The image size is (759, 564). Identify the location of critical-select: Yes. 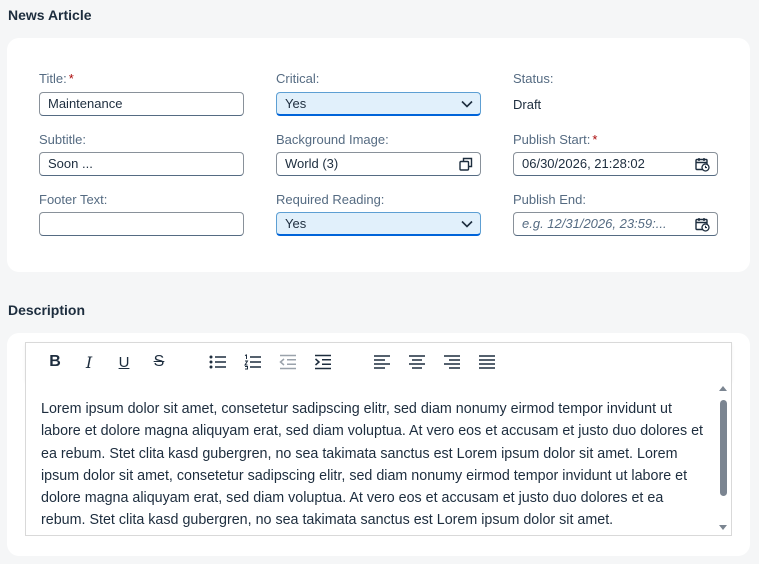
(378, 104).